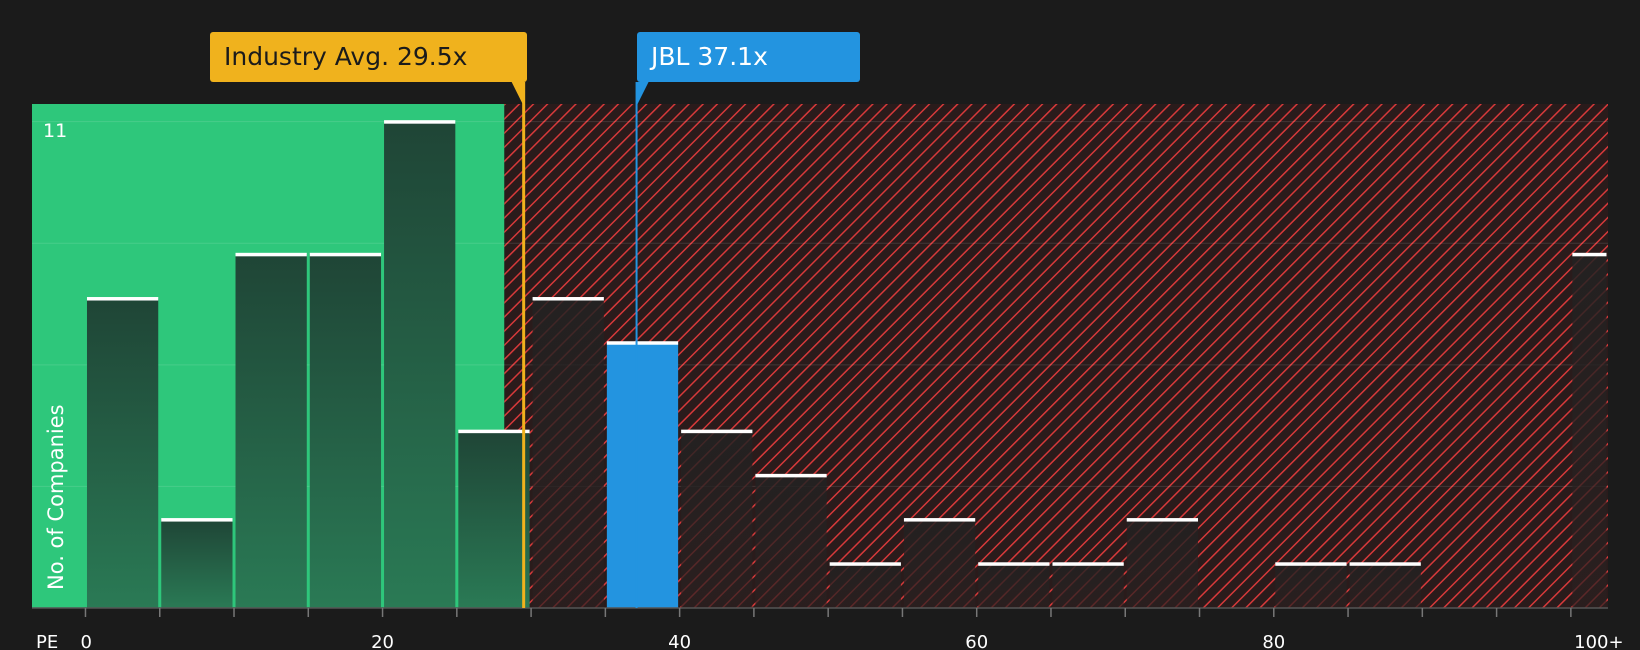 The width and height of the screenshot is (1640, 650). What do you see at coordinates (976, 641) in the screenshot?
I see `x-tick-label: 60` at bounding box center [976, 641].